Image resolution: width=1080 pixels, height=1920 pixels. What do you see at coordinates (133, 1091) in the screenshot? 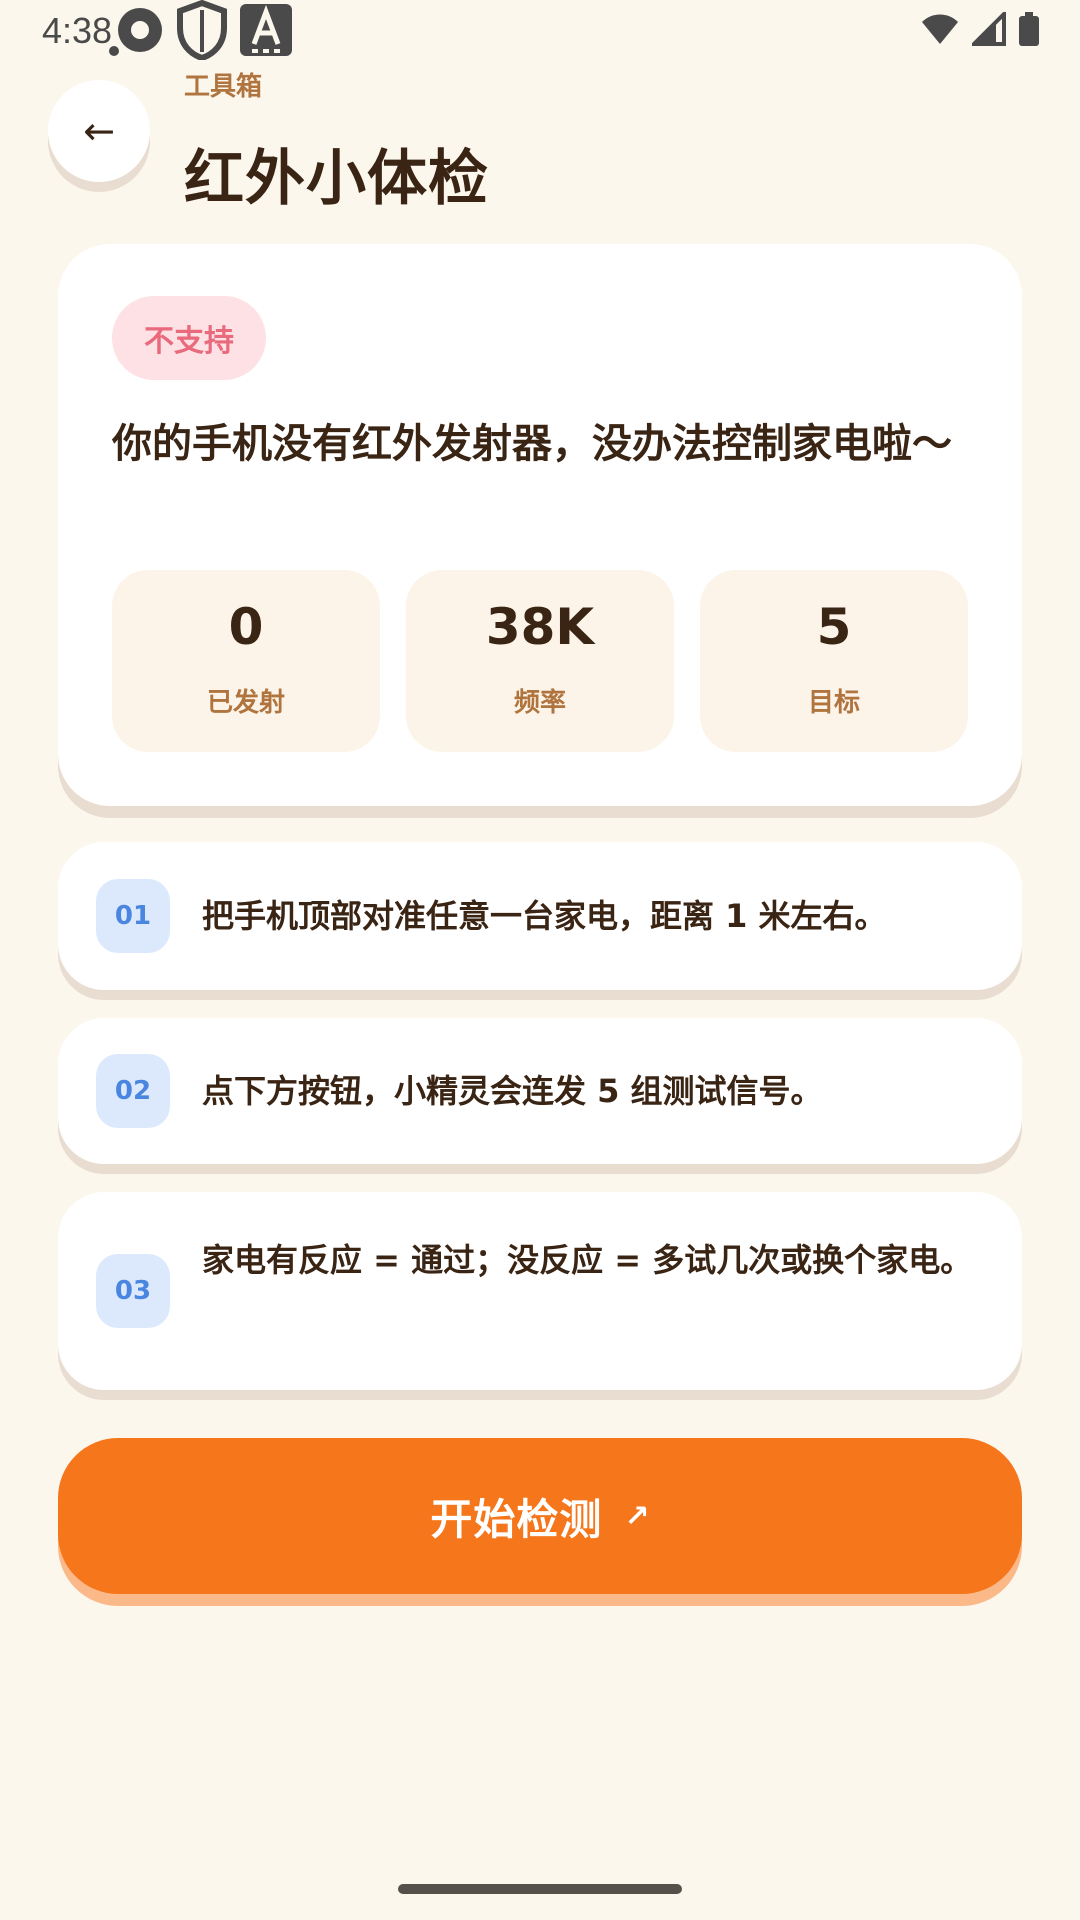
I see `step-number: 02` at bounding box center [133, 1091].